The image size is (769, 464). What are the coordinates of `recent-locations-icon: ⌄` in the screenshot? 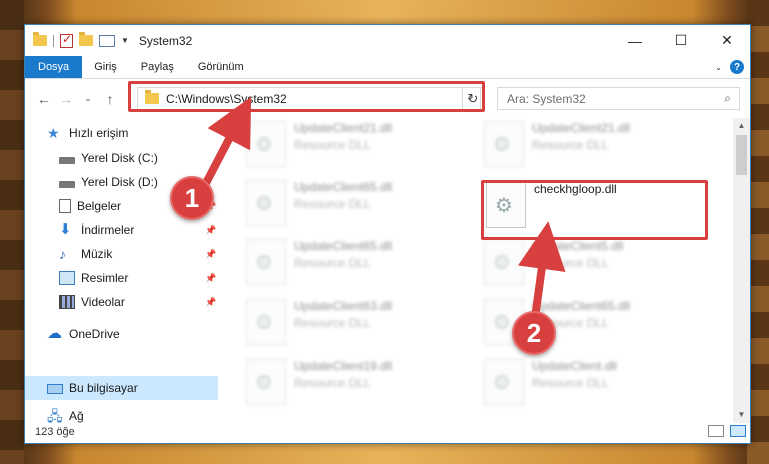 It's located at (88, 98).